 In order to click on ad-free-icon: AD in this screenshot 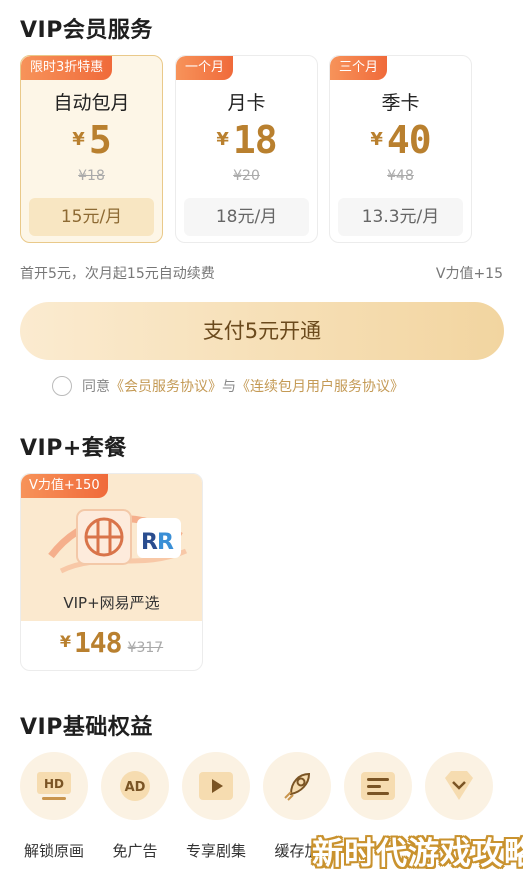, I will do `click(135, 786)`.